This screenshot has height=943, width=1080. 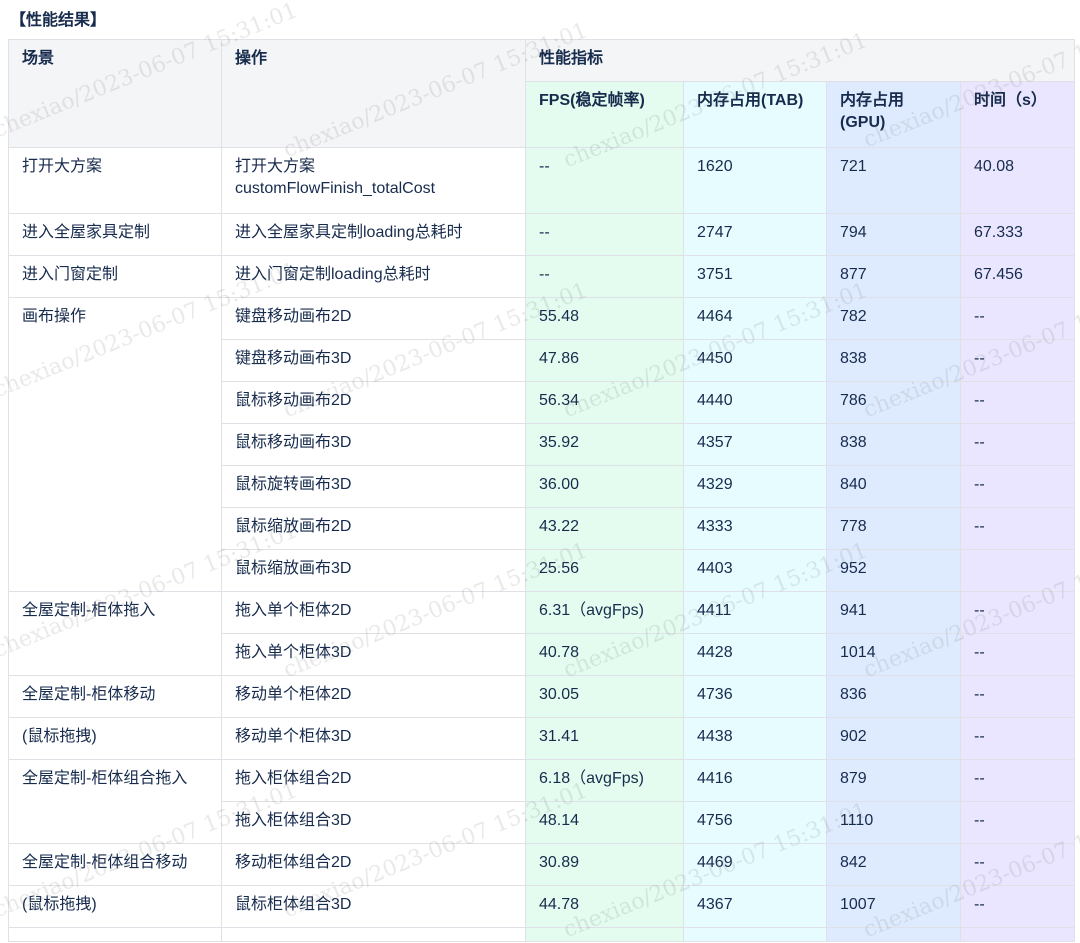 I want to click on scene-cell: 全屋定制-柜体拖入, so click(x=115, y=633).